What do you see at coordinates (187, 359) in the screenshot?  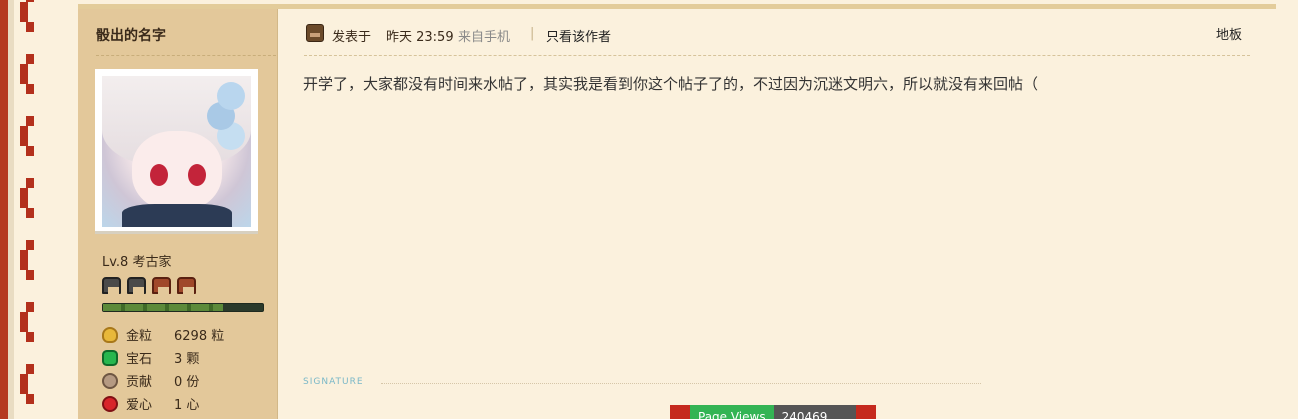 I see `stat-value: 3 颗` at bounding box center [187, 359].